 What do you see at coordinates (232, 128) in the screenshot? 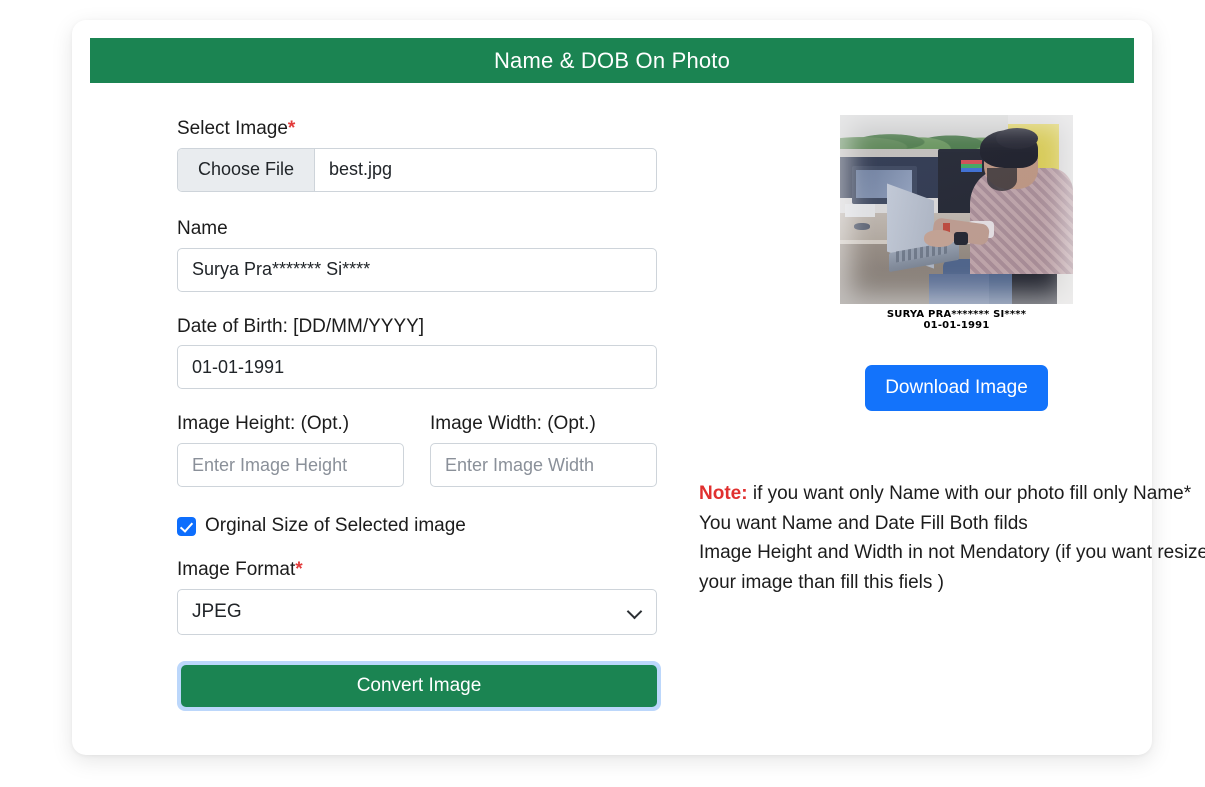
I see `select-image-label-text: Select Image` at bounding box center [232, 128].